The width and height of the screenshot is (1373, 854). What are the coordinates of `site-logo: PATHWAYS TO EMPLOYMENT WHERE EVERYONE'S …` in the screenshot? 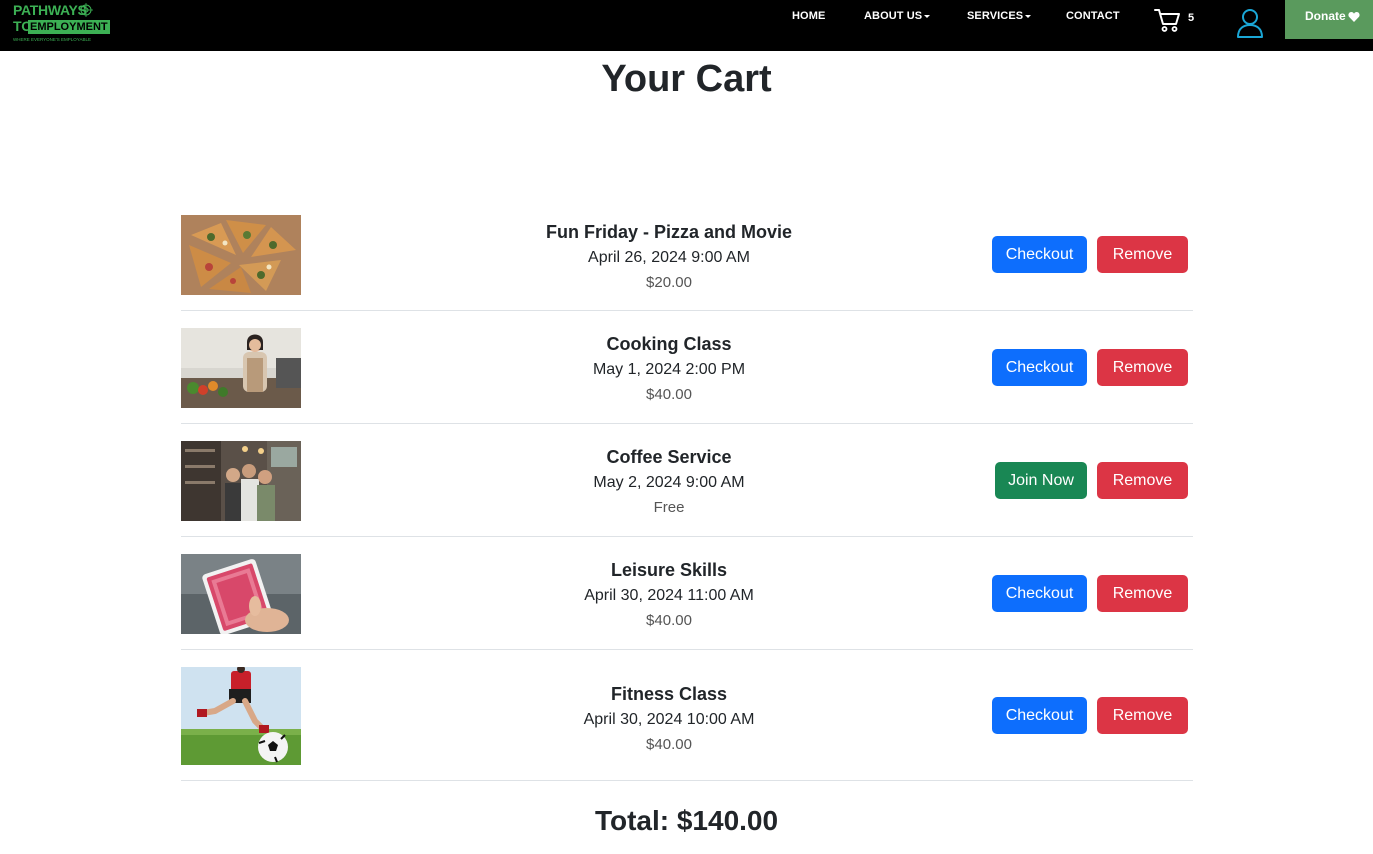 It's located at (61, 22).